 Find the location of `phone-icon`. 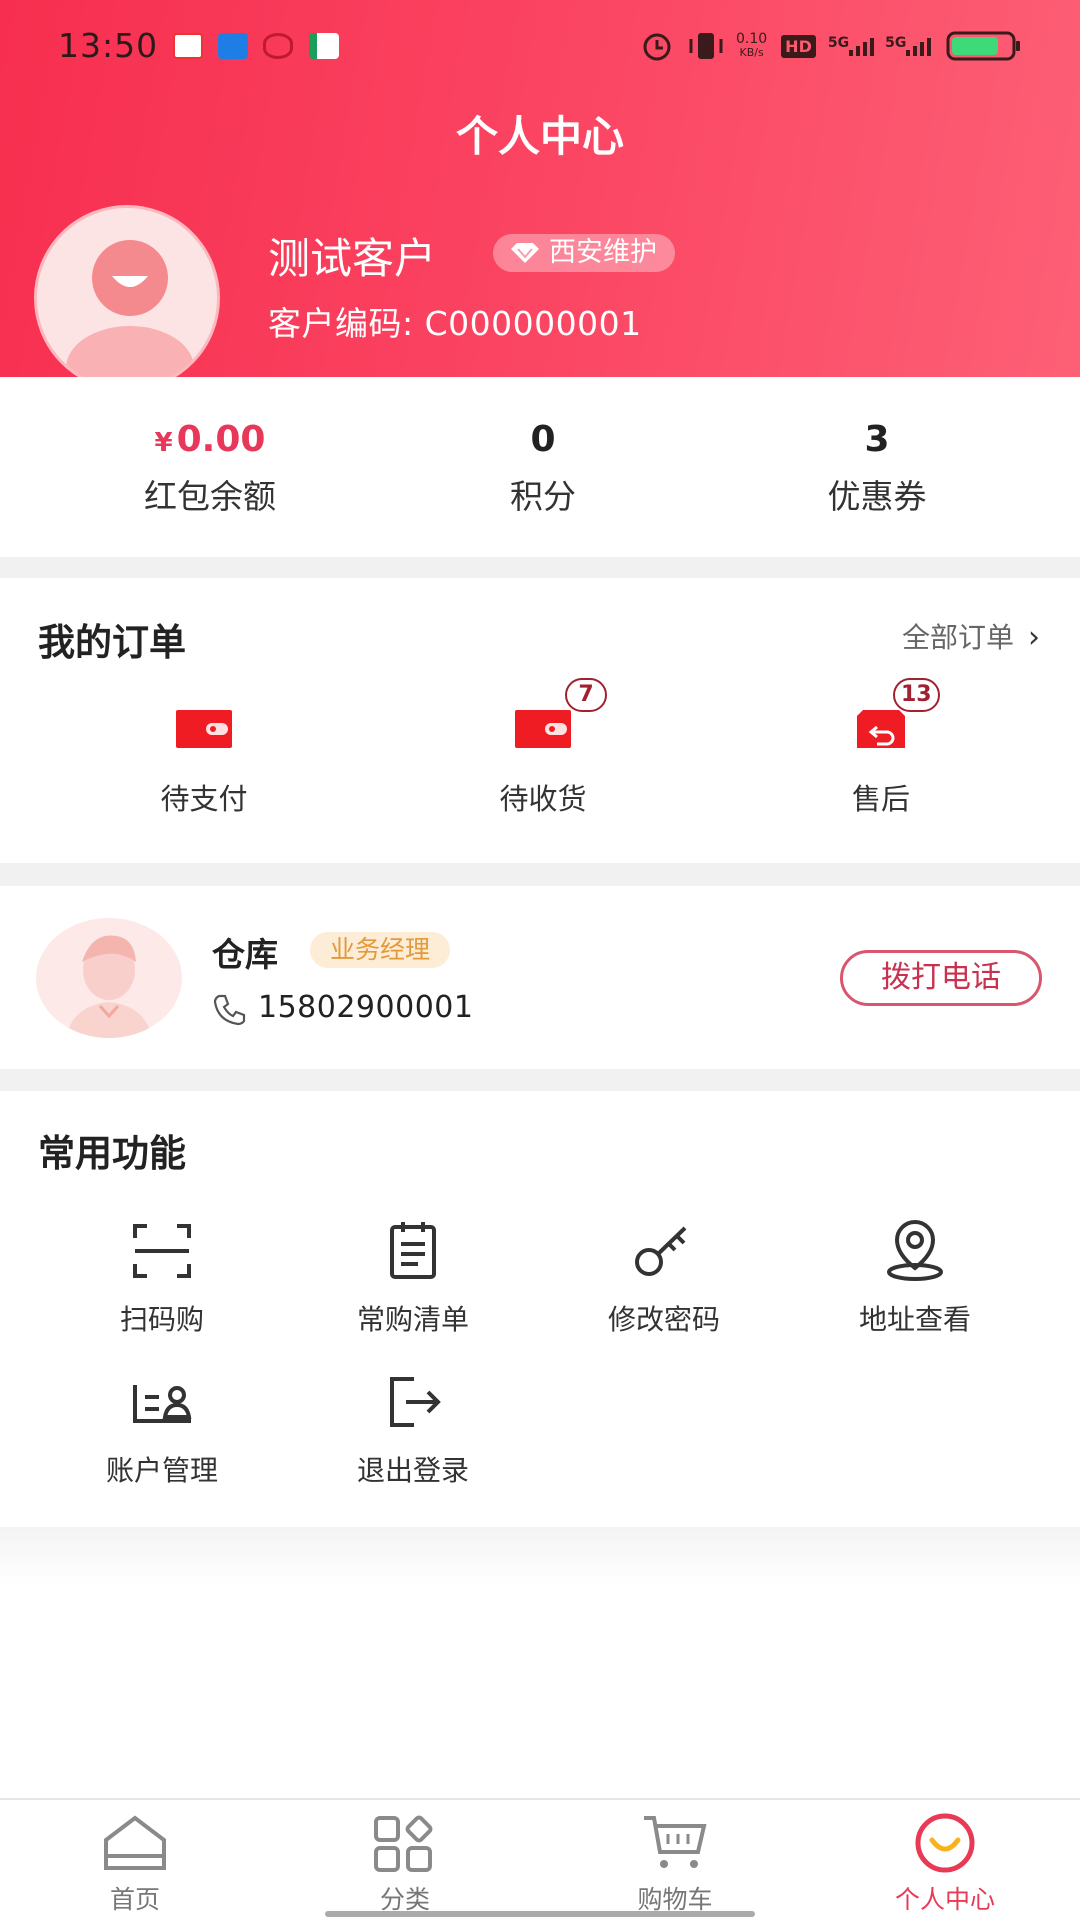

phone-icon is located at coordinates (229, 1010).